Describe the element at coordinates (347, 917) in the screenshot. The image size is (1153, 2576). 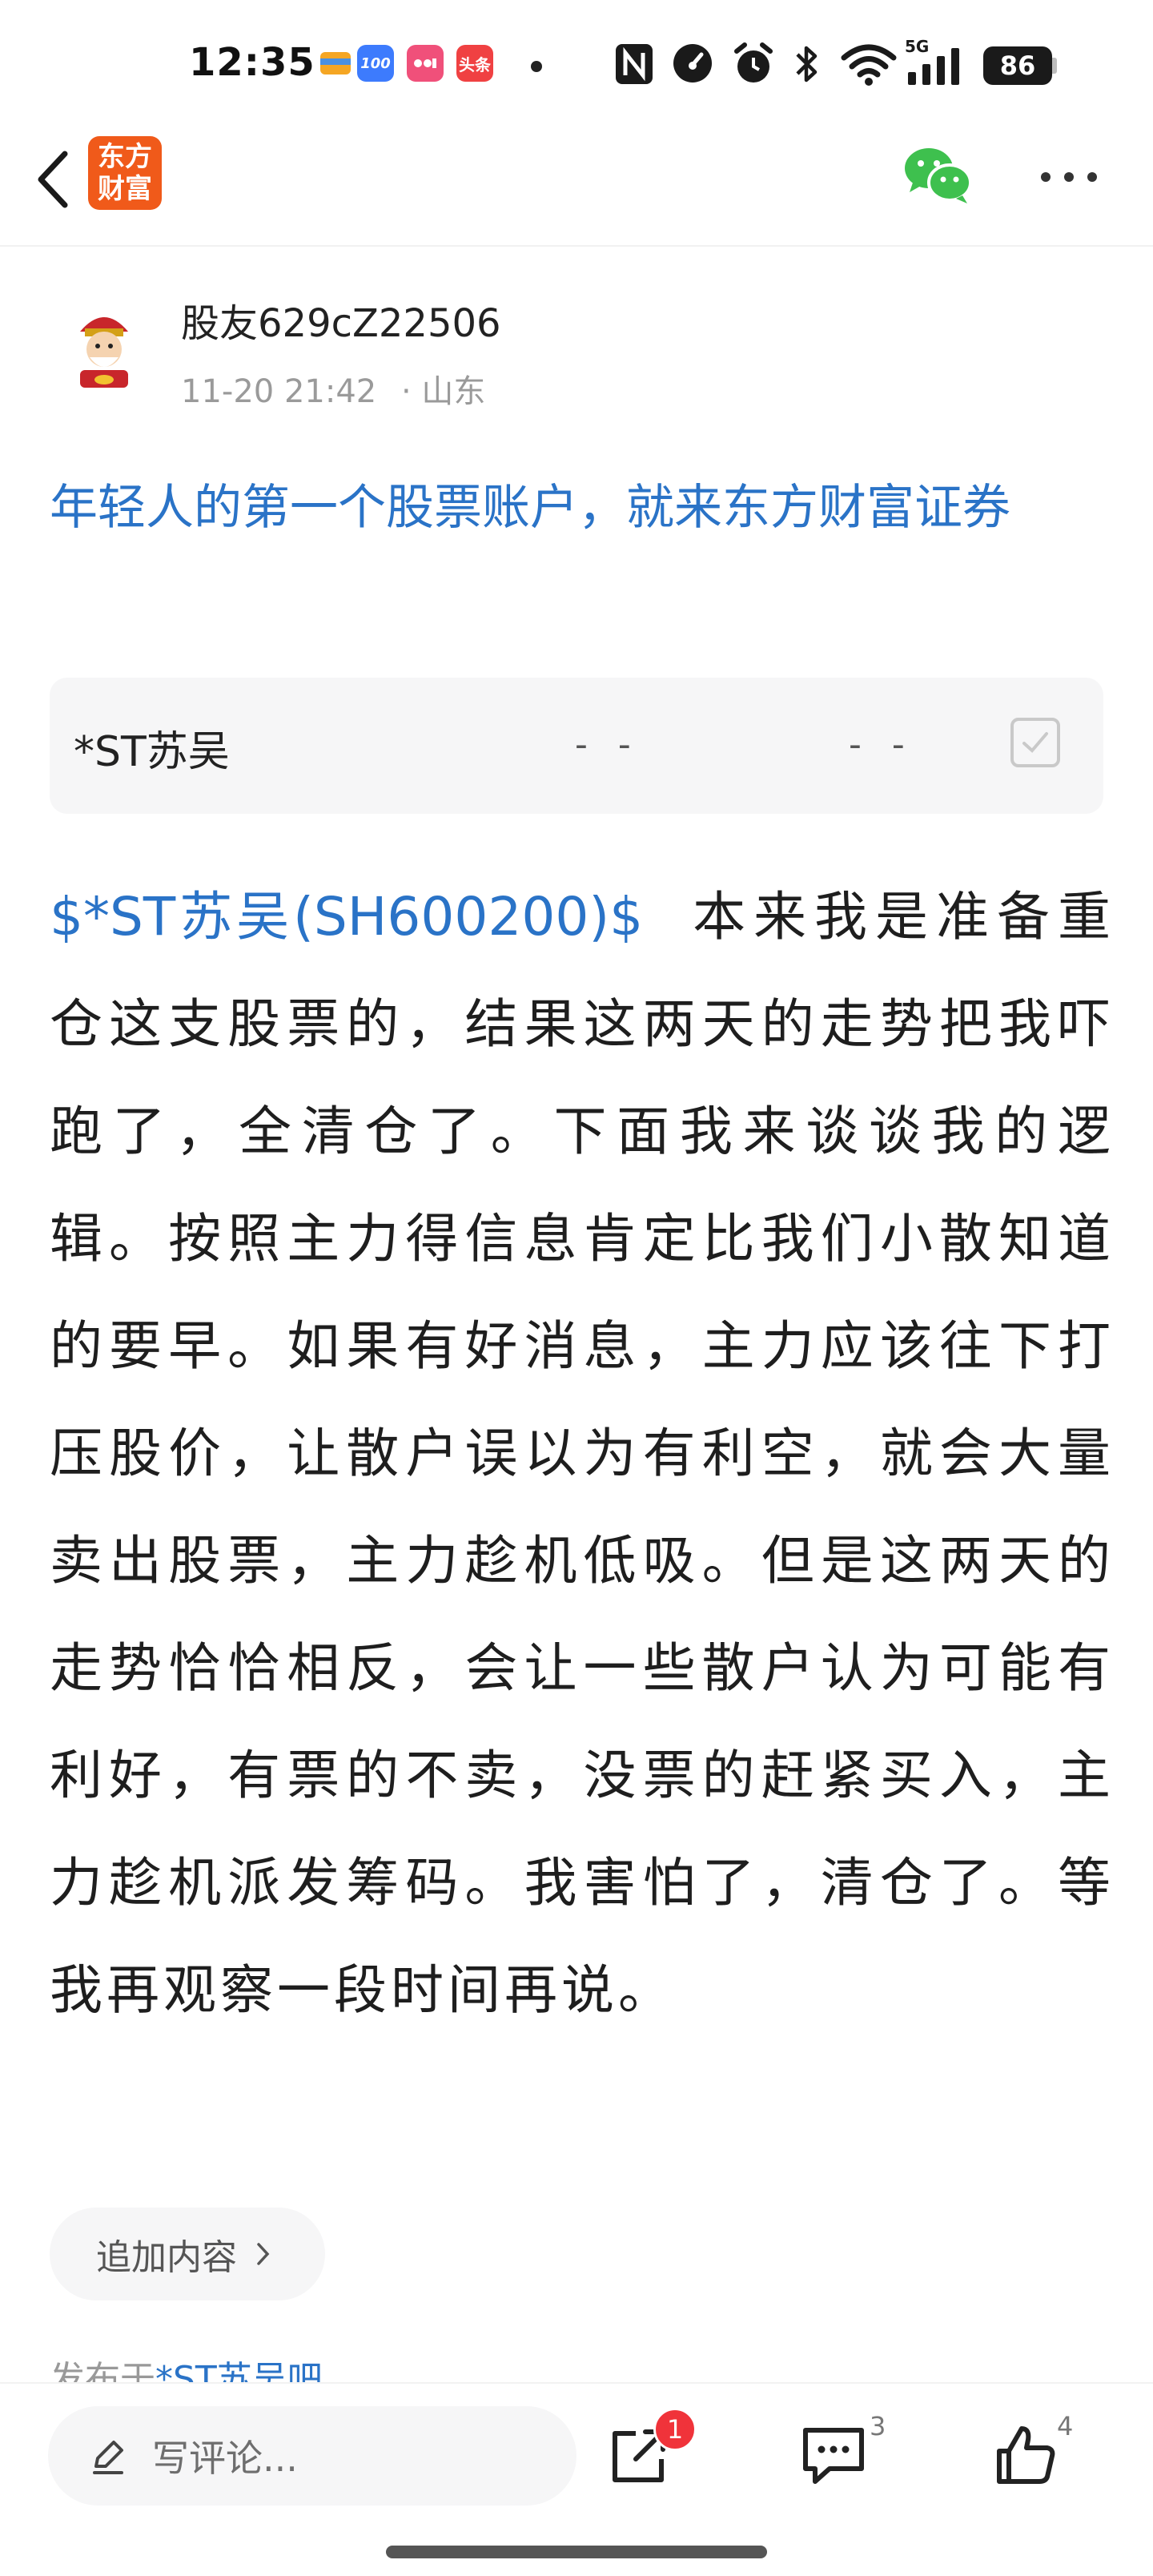
I see `stock-tag-link: $*ST苏吴(SH600200)$` at that location.